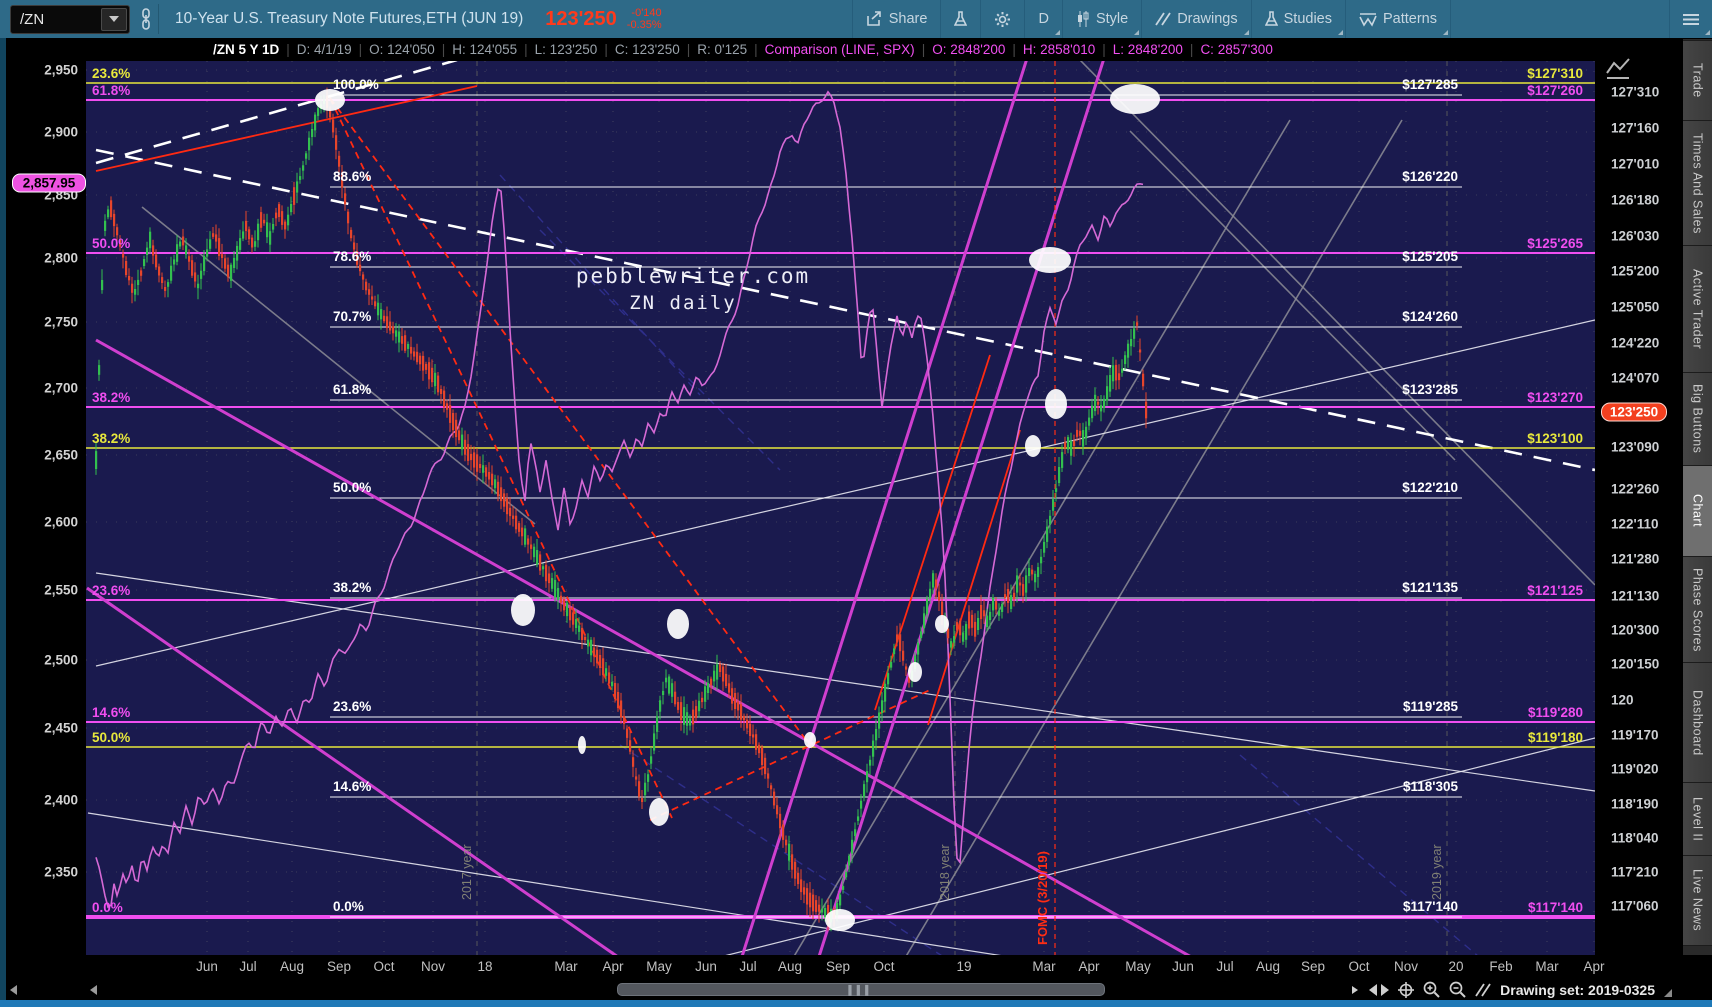 The image size is (1712, 1007). I want to click on time-axis-label: Sep, so click(339, 966).